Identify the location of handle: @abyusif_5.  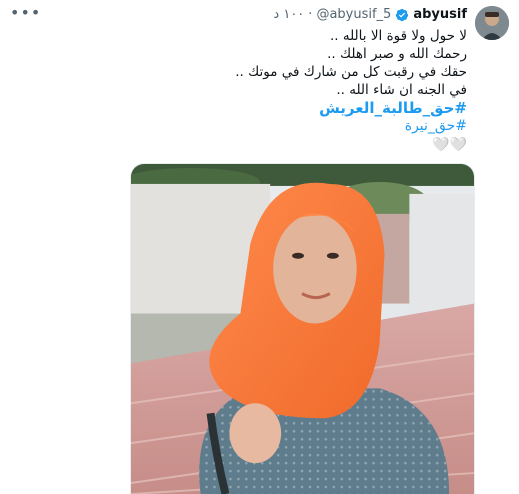
(353, 15).